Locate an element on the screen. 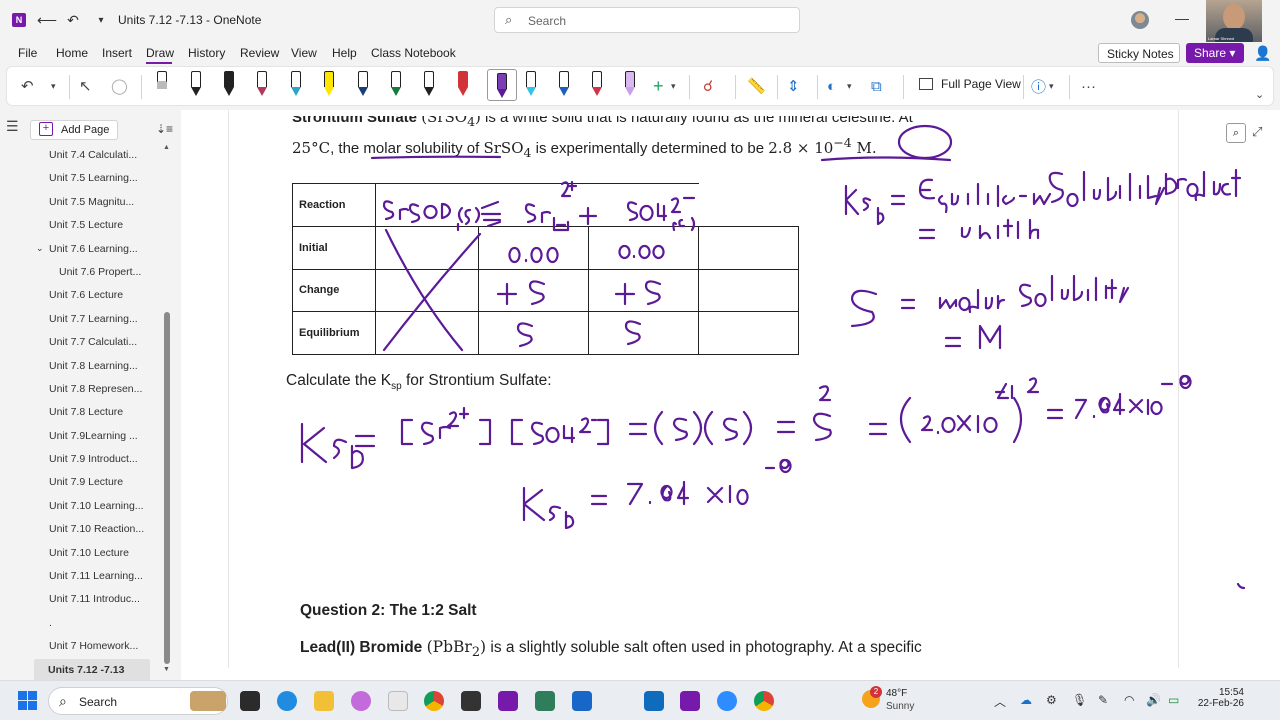  convert-ink-icon: ⧉ is located at coordinates (876, 86).